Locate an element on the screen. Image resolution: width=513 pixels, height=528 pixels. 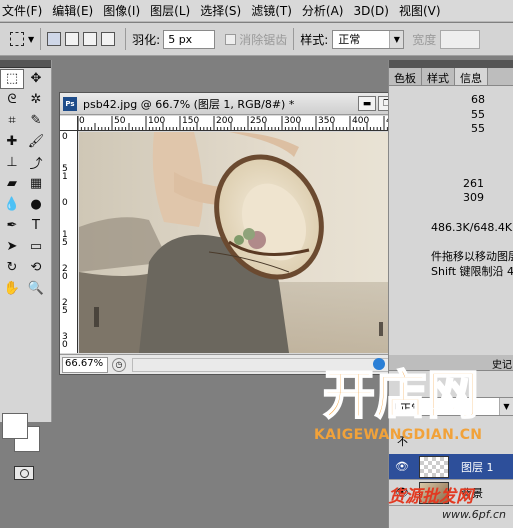
options-bar: ▼ 羽化: 5 px 消除锯齿 样式: 正常 ▼ 宽度 is located at coordinates (256, 39).